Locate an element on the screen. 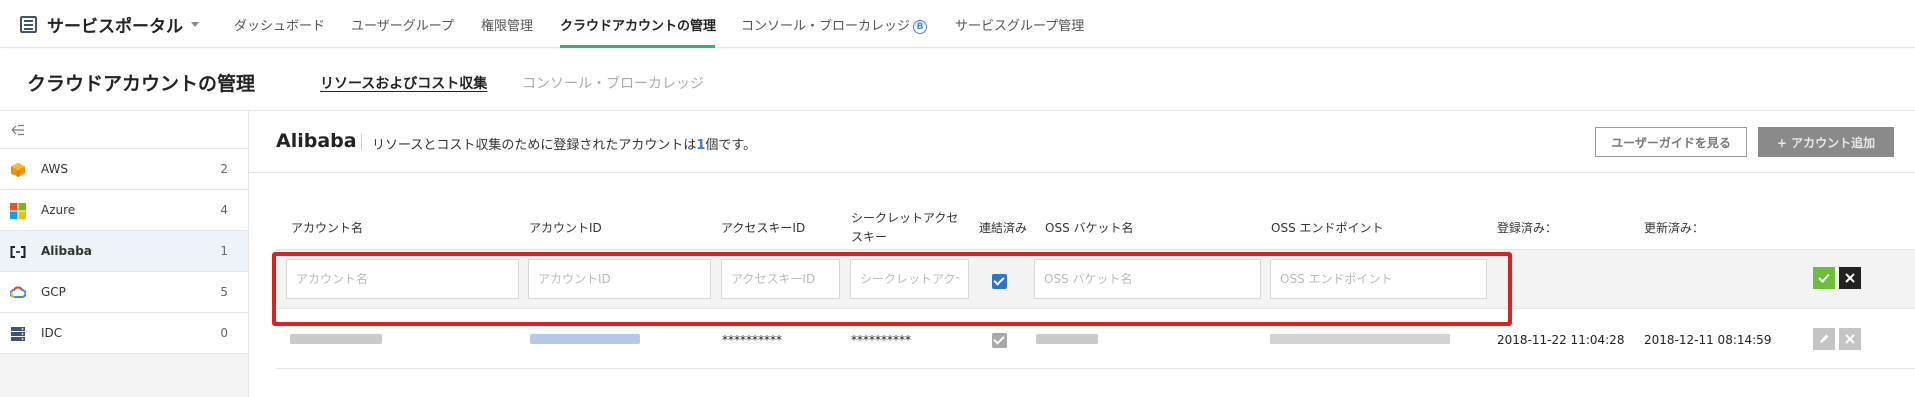  masked-account-name is located at coordinates (336, 339).